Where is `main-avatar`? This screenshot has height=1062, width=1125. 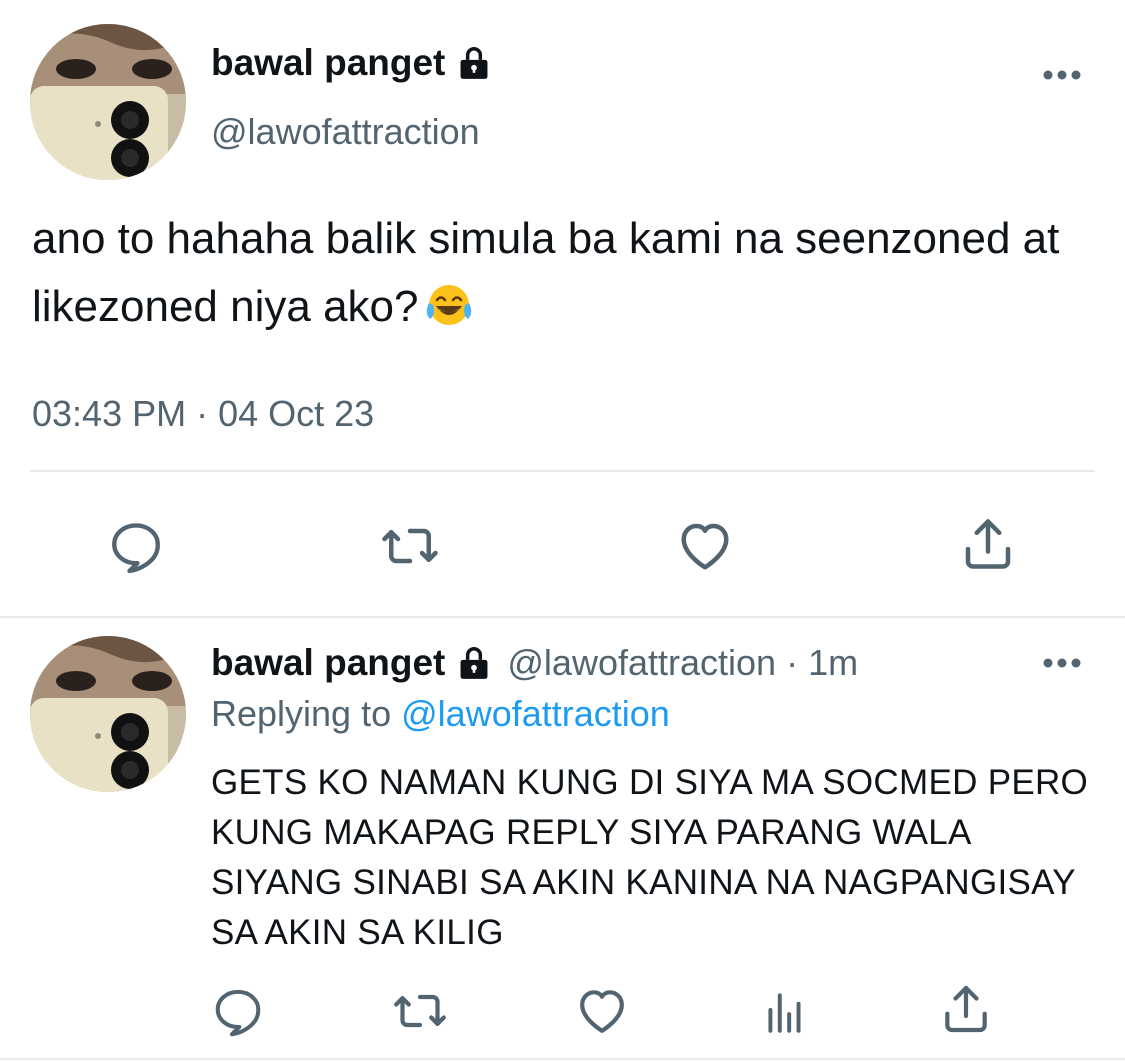
main-avatar is located at coordinates (108, 102).